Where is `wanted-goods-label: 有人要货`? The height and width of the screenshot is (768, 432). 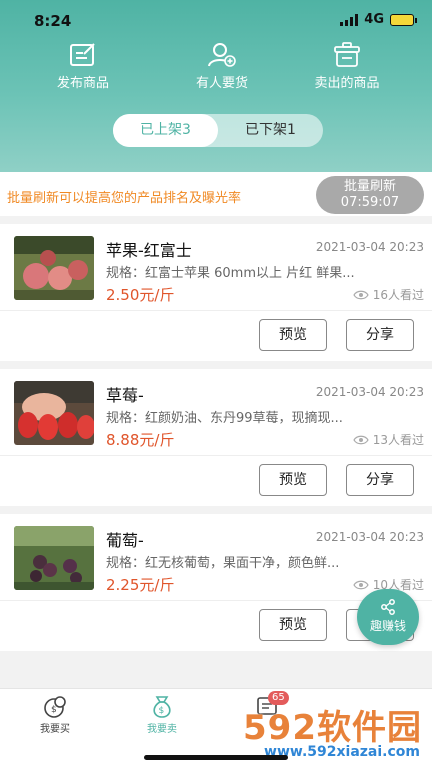
wanted-goods-label: 有人要货 is located at coordinates (221, 83).